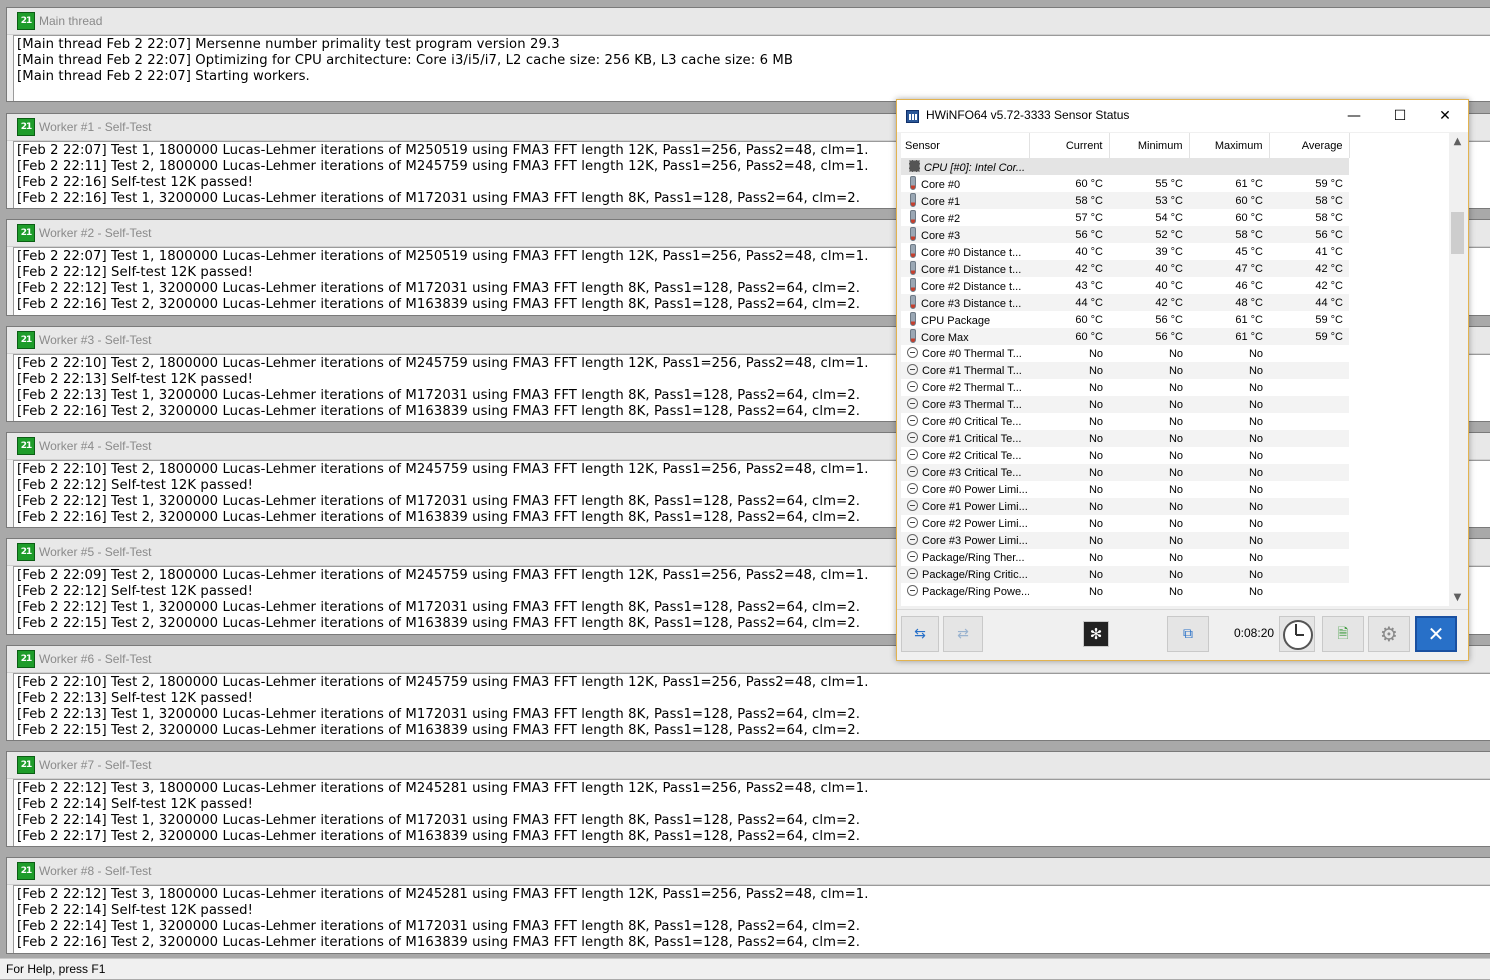 Image resolution: width=1490 pixels, height=980 pixels. I want to click on column-header-spacer, so click(1399, 145).